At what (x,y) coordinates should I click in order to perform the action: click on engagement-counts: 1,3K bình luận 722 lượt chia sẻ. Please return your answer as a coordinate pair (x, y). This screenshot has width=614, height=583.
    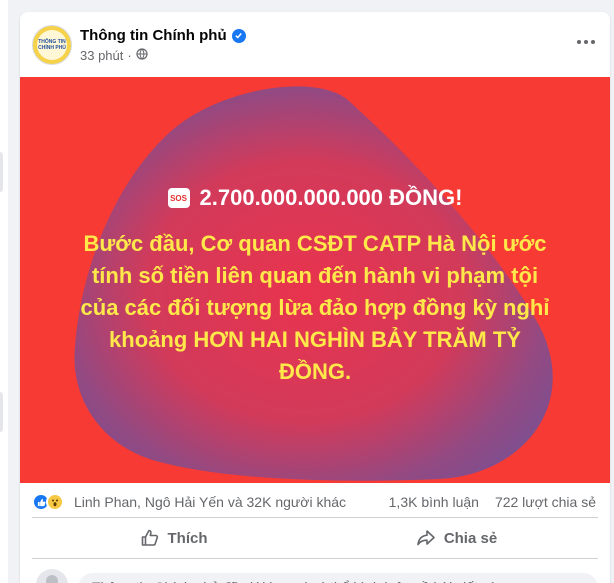
    Looking at the image, I should click on (492, 502).